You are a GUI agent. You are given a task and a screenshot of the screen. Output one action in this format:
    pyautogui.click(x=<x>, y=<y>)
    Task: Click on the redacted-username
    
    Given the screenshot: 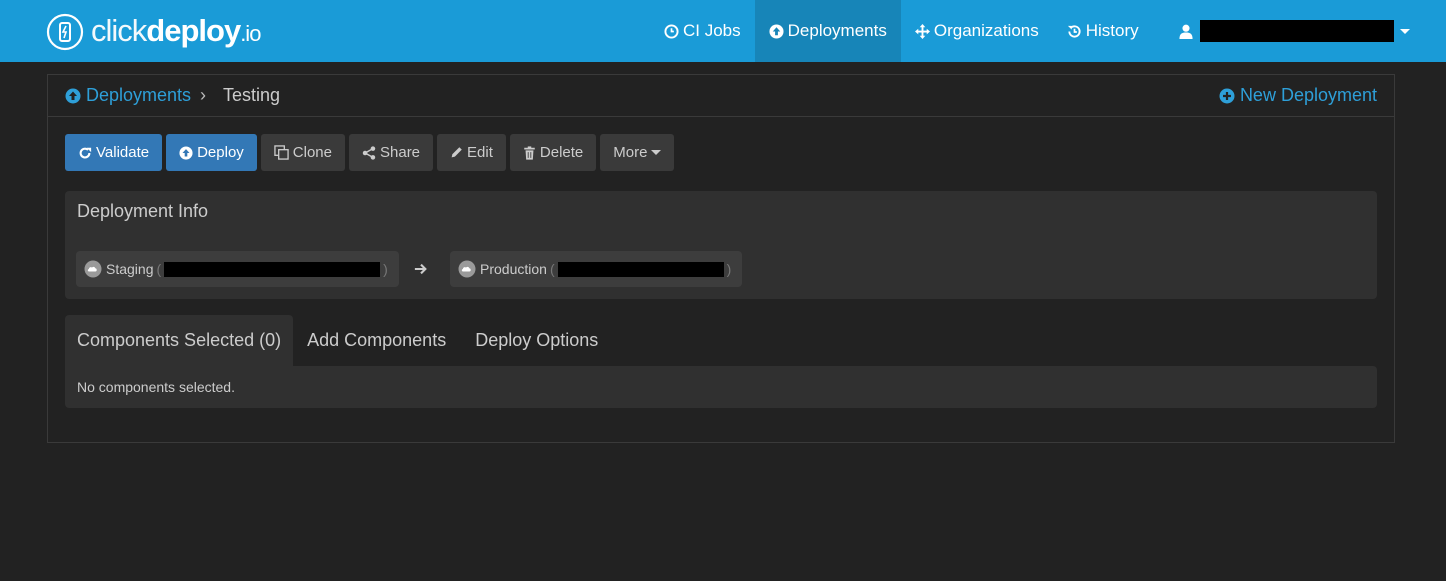 What is the action you would take?
    pyautogui.click(x=1296, y=31)
    